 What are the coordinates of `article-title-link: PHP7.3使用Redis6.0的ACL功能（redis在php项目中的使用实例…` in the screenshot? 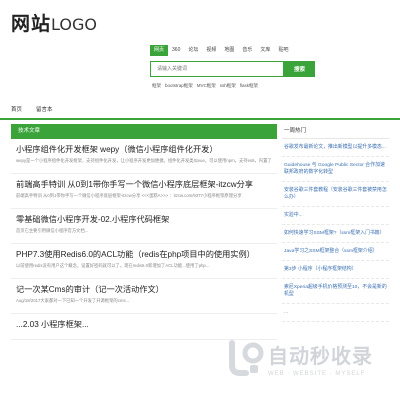 It's located at (144, 254).